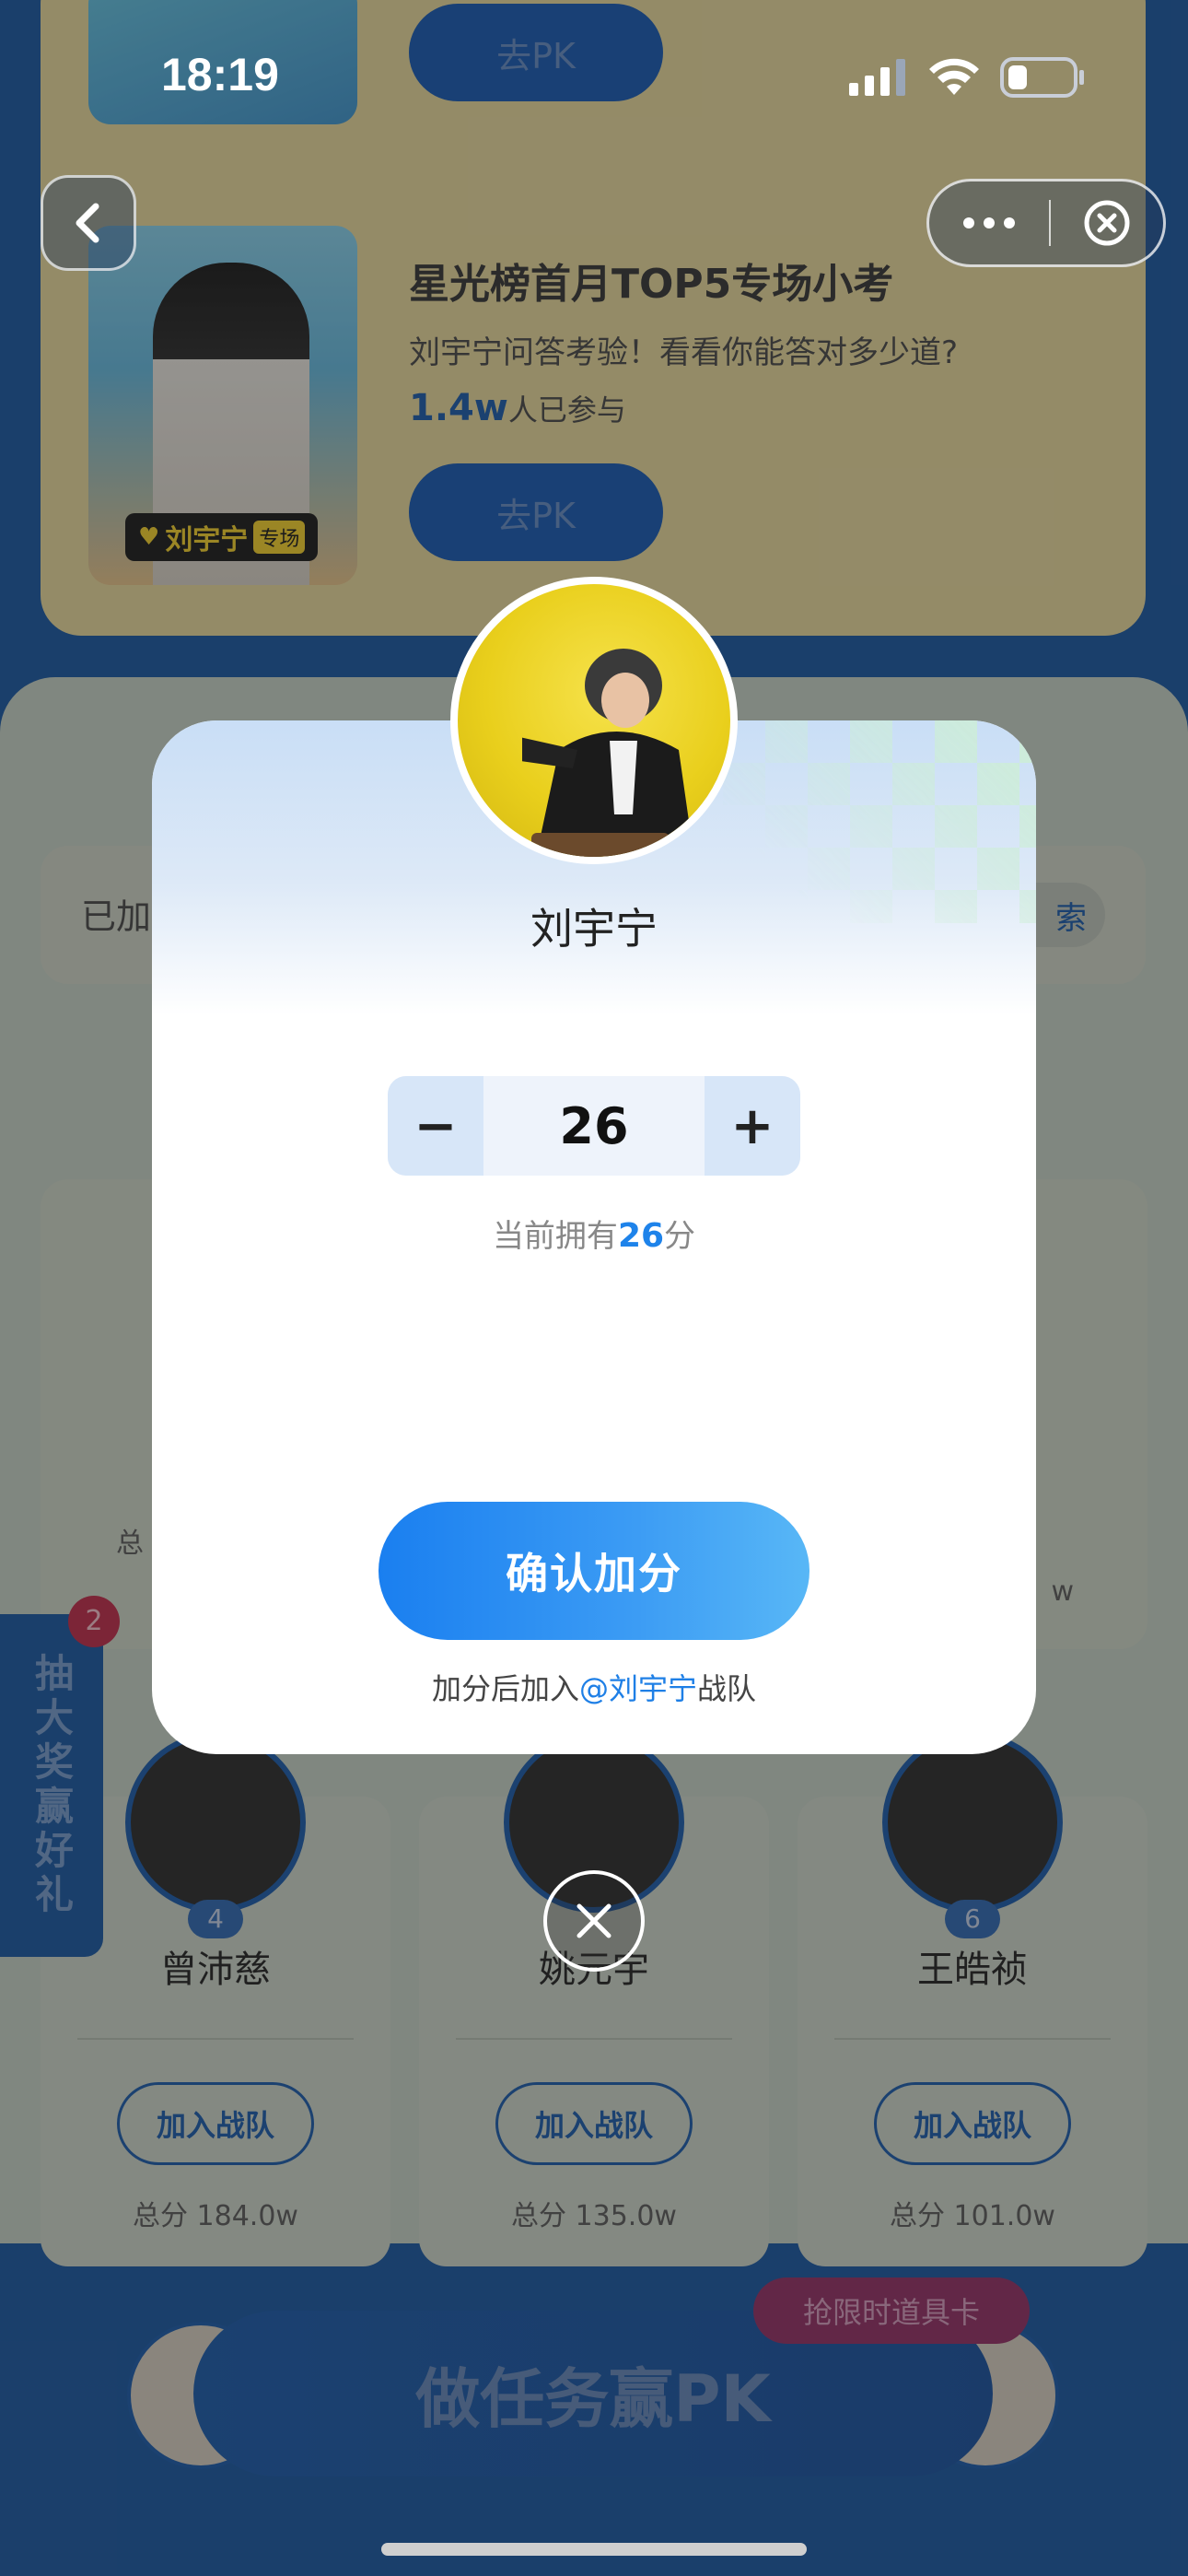 Image resolution: width=1188 pixels, height=2576 pixels. What do you see at coordinates (954, 76) in the screenshot?
I see `wifi-icon` at bounding box center [954, 76].